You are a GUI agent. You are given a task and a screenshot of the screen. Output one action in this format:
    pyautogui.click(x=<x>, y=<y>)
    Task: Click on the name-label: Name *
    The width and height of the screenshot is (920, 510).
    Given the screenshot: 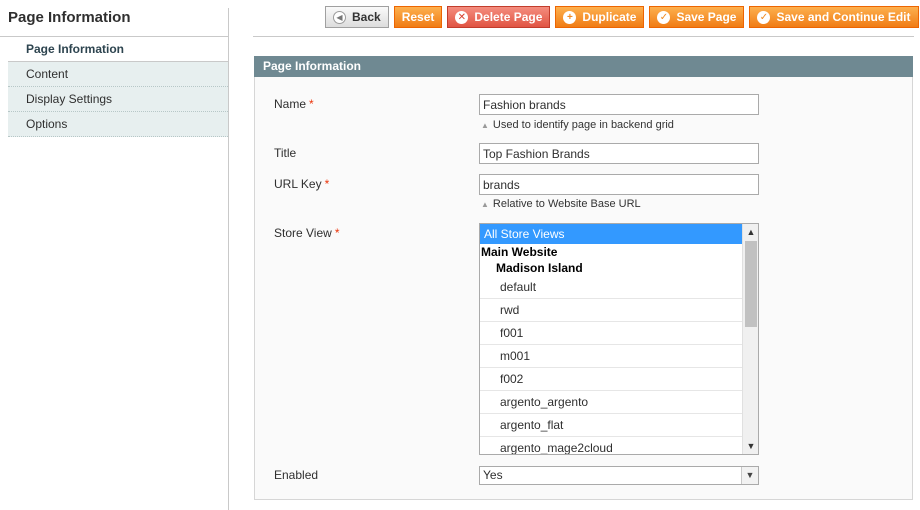 What is the action you would take?
    pyautogui.click(x=294, y=104)
    